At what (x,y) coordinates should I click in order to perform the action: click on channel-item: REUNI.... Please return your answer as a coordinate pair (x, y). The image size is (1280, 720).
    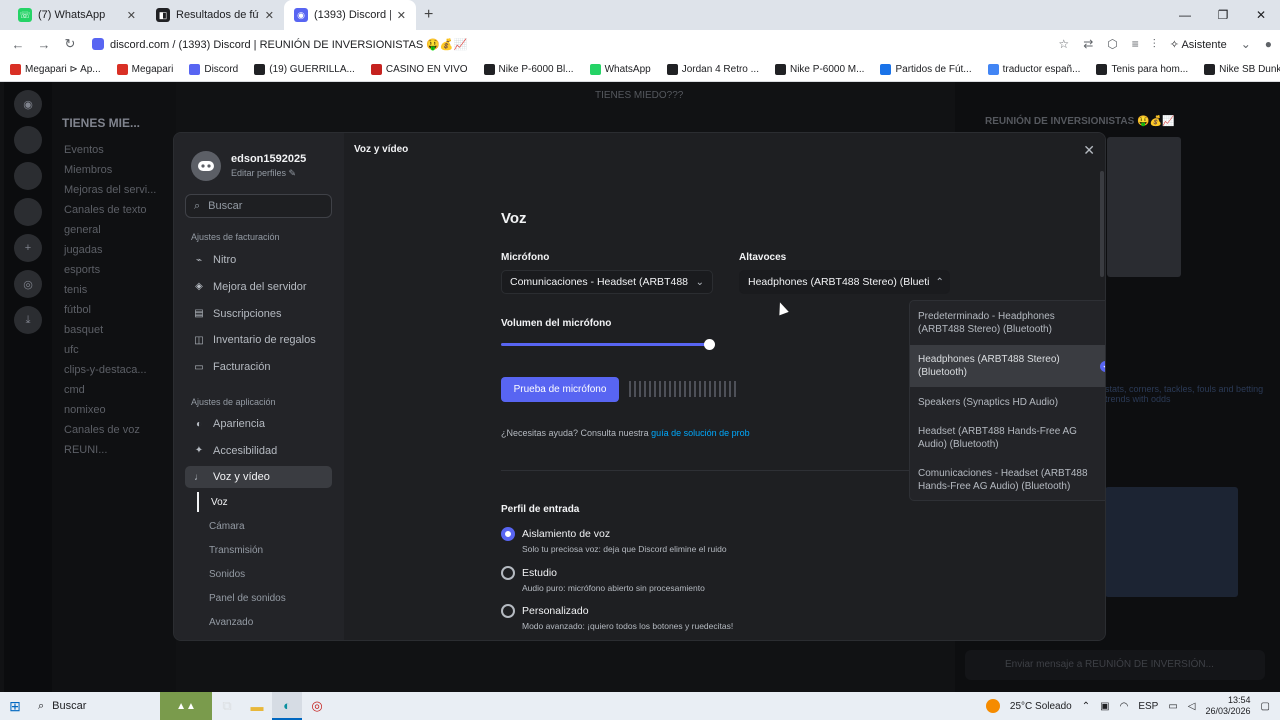
    Looking at the image, I should click on (114, 450).